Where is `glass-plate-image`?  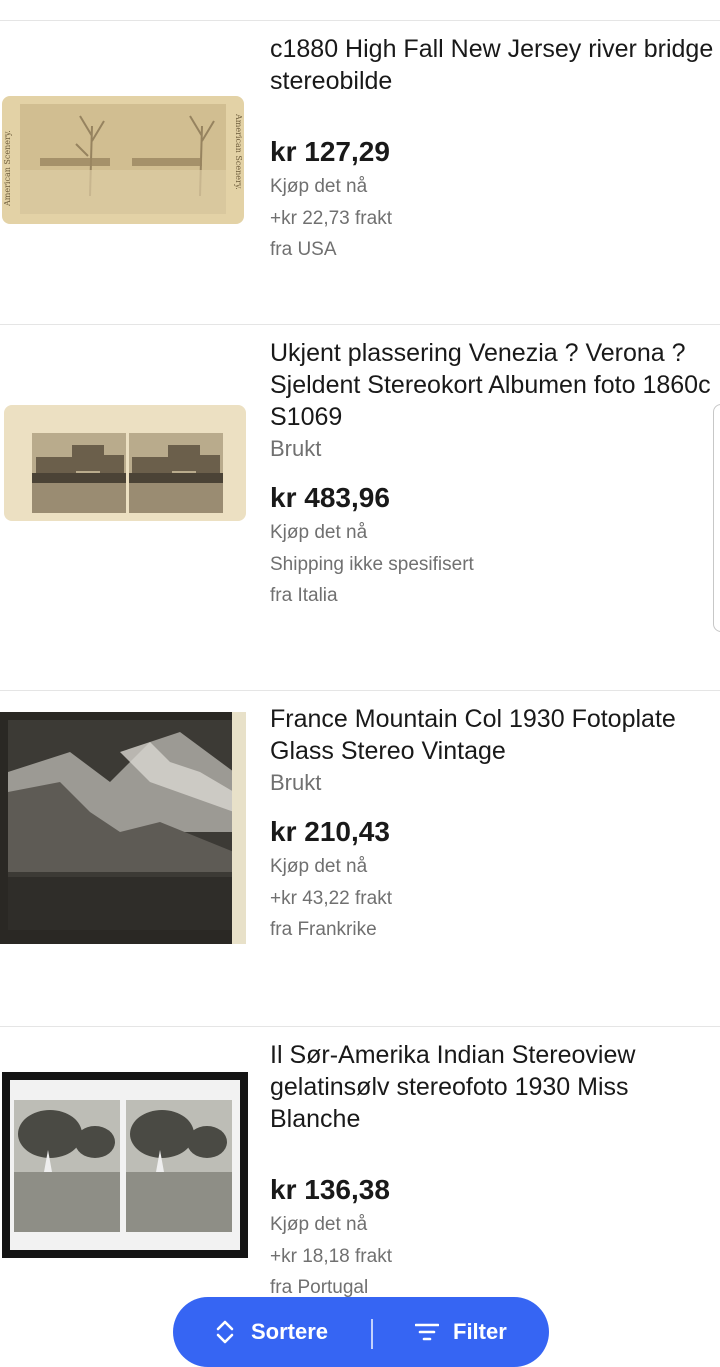 glass-plate-image is located at coordinates (123, 828).